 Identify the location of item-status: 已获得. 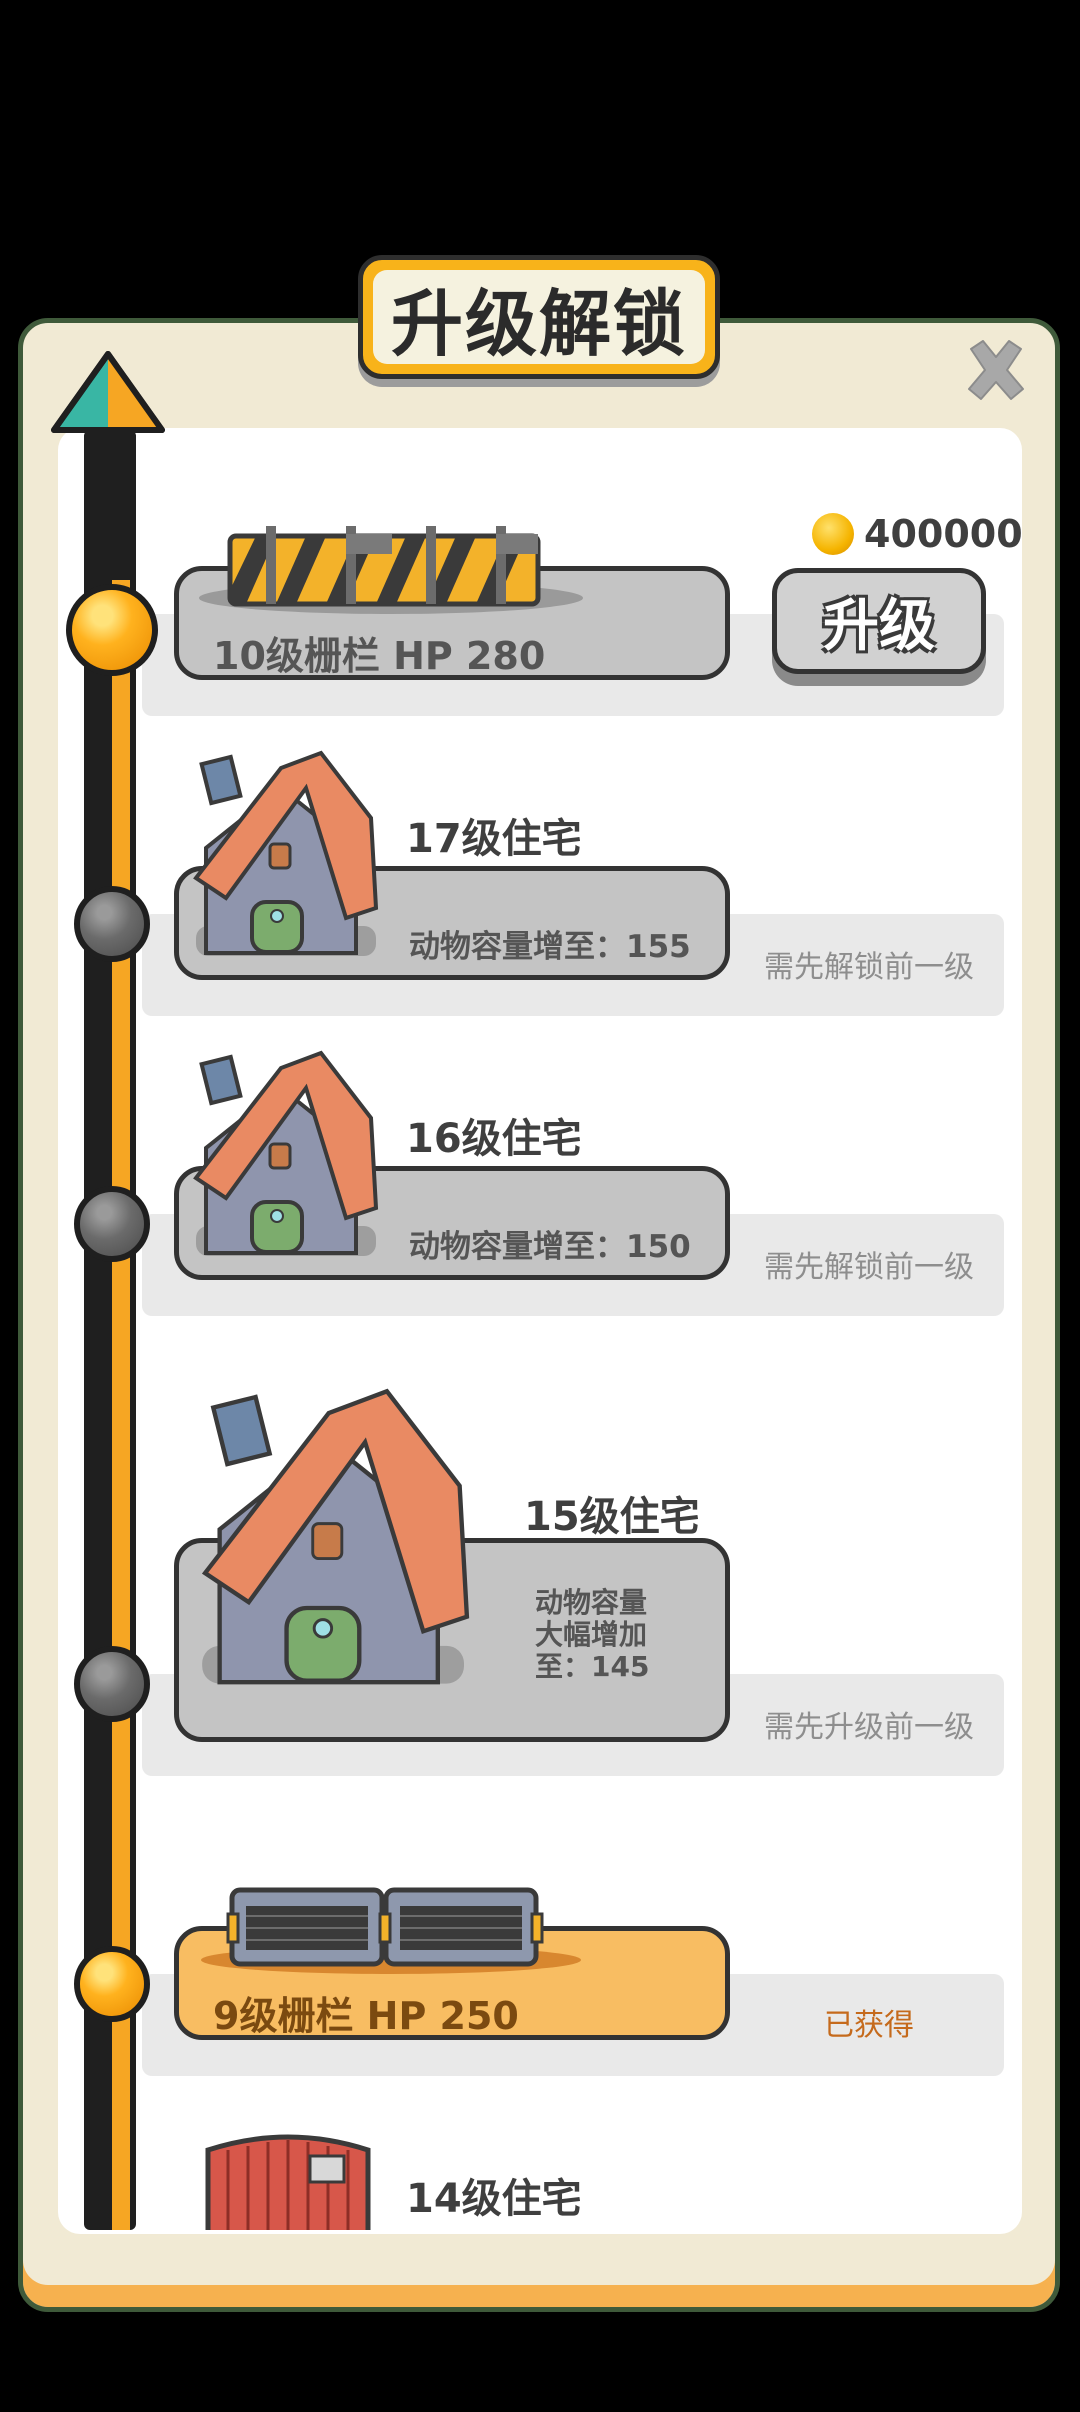
(869, 2025).